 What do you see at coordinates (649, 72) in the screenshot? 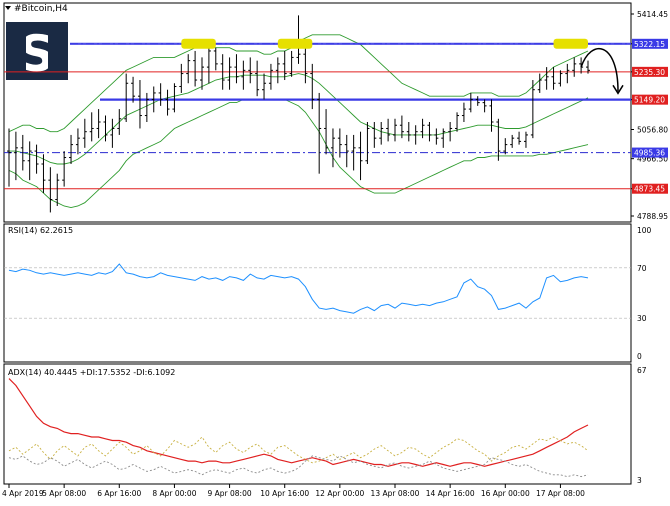
I see `level-price-label: 5235.30` at bounding box center [649, 72].